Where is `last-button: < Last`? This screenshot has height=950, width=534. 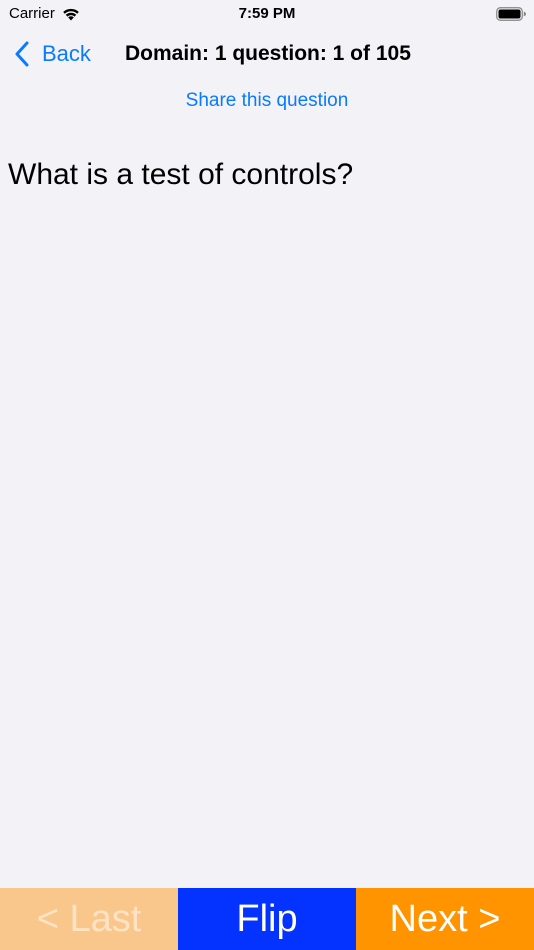
last-button: < Last is located at coordinates (89, 919).